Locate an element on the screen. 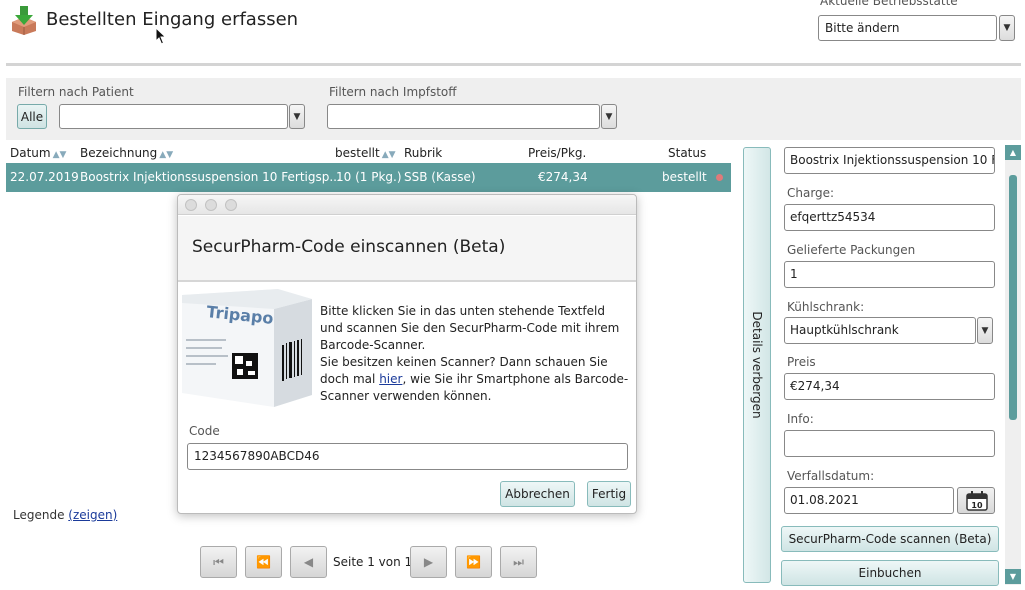 The height and width of the screenshot is (590, 1025). arrow-down-icon: ▼ is located at coordinates (1013, 576).